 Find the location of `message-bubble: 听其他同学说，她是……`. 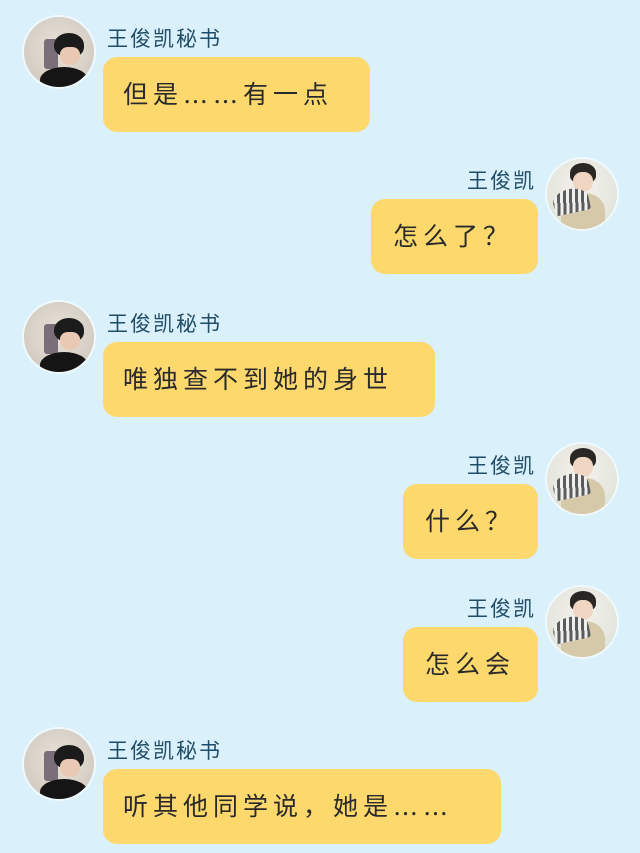

message-bubble: 听其他同学说，她是…… is located at coordinates (302, 806).